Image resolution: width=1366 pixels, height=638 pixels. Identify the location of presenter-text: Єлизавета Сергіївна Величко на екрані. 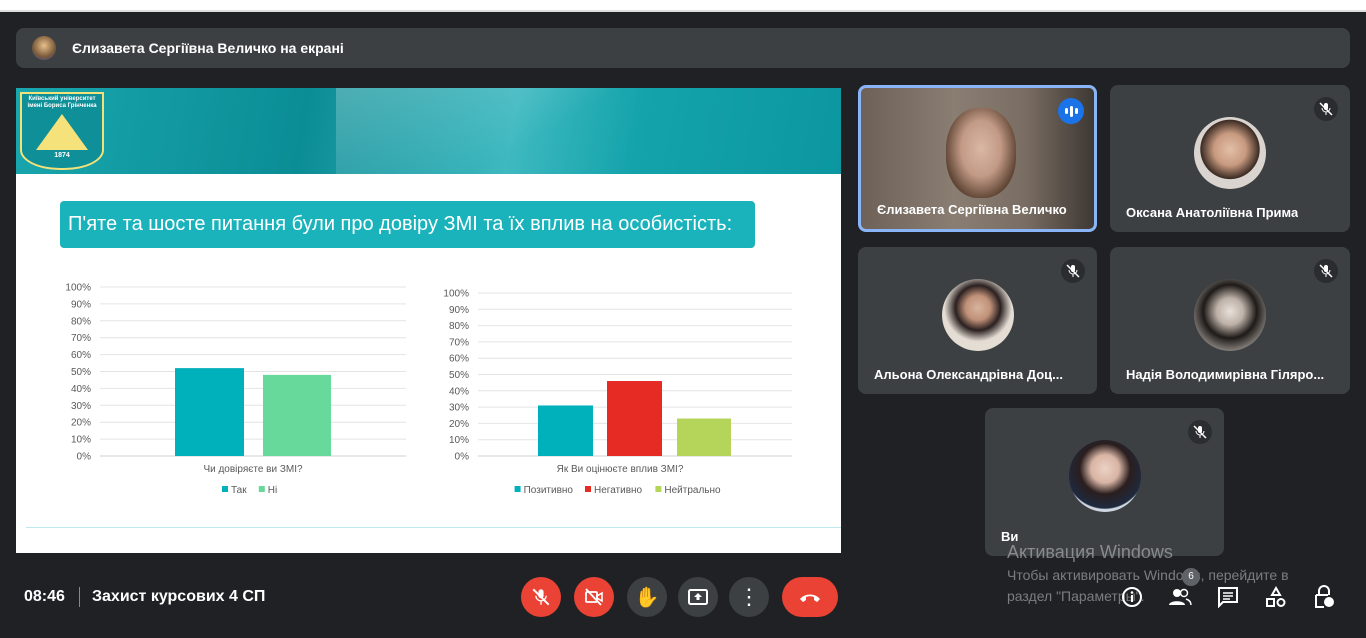
(208, 48).